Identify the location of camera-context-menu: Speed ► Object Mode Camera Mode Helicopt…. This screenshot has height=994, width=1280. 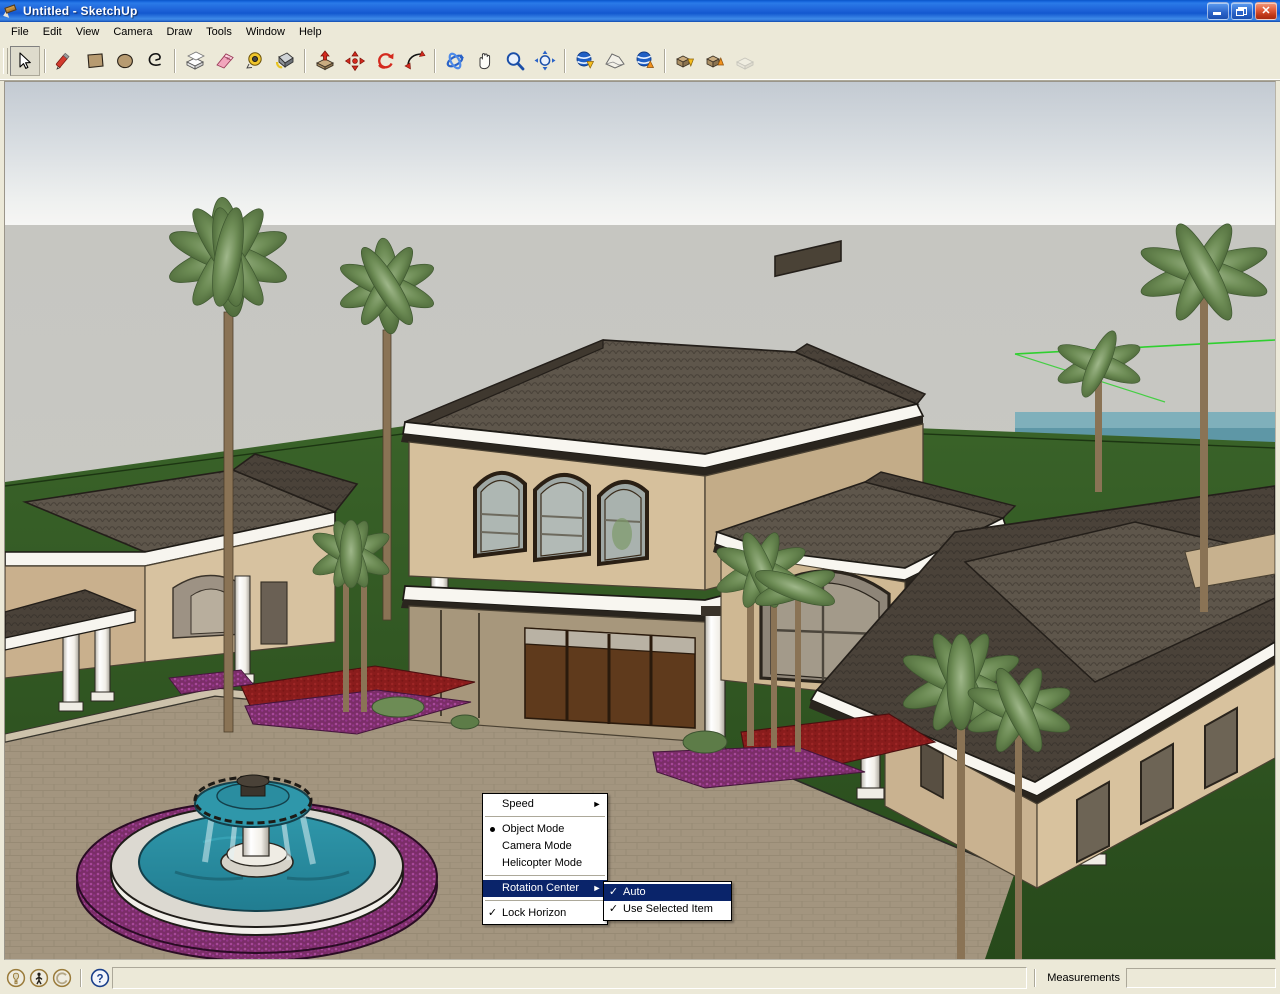
(545, 859).